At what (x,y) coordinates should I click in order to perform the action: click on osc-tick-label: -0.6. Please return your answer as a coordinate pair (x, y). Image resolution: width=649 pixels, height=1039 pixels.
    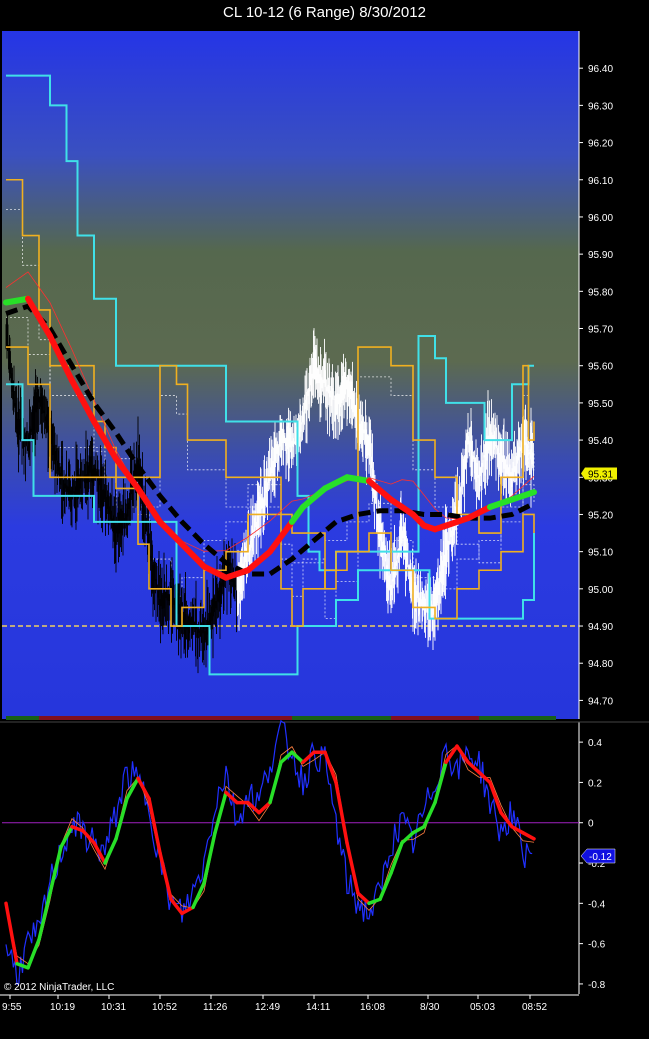
    Looking at the image, I should click on (597, 945).